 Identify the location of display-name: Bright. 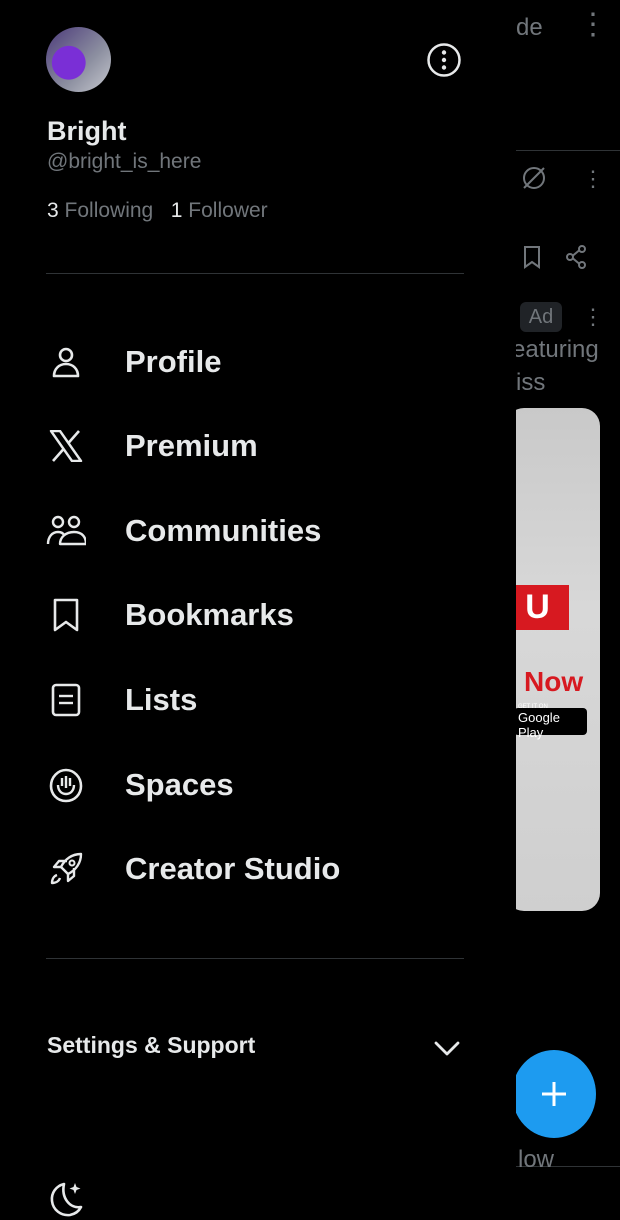
(86, 131).